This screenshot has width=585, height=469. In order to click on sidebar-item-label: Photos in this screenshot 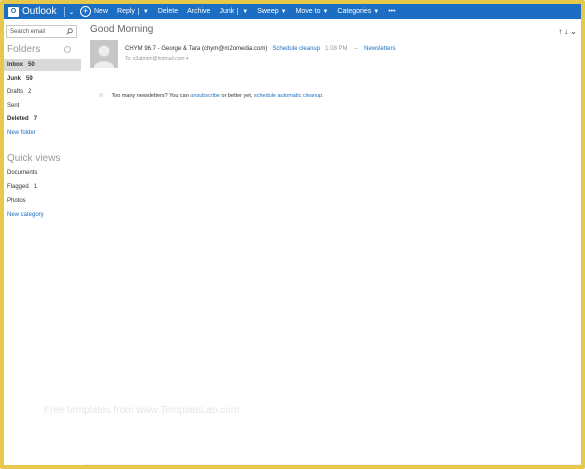, I will do `click(16, 201)`.